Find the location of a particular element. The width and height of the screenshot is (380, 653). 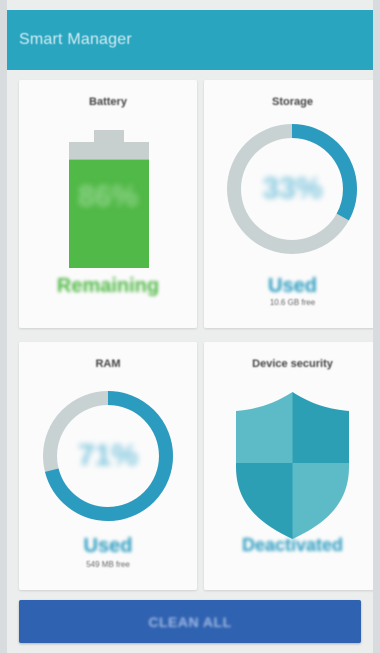

battery-heading: Battery is located at coordinates (108, 102).